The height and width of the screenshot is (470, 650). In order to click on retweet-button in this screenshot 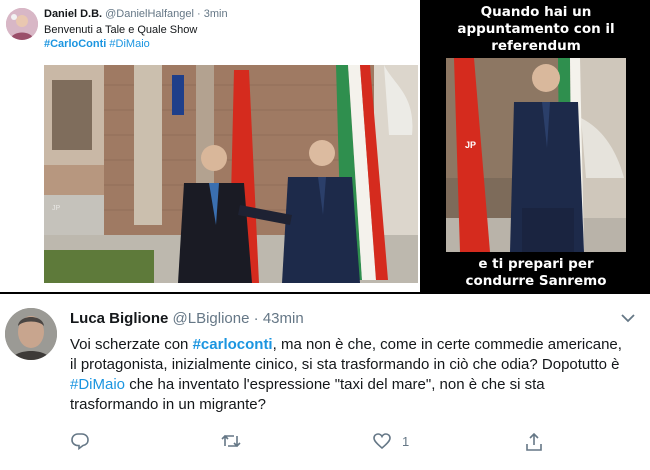, I will do `click(231, 441)`.